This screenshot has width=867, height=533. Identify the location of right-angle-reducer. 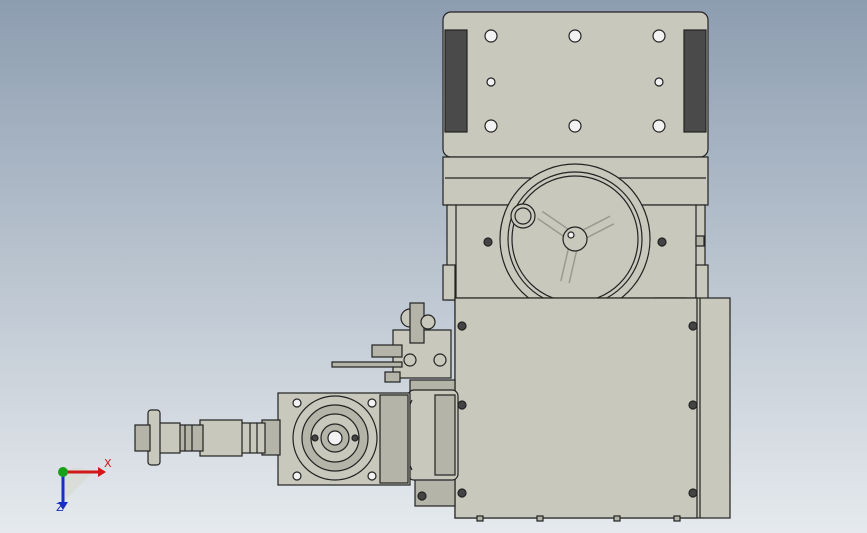
(344, 439).